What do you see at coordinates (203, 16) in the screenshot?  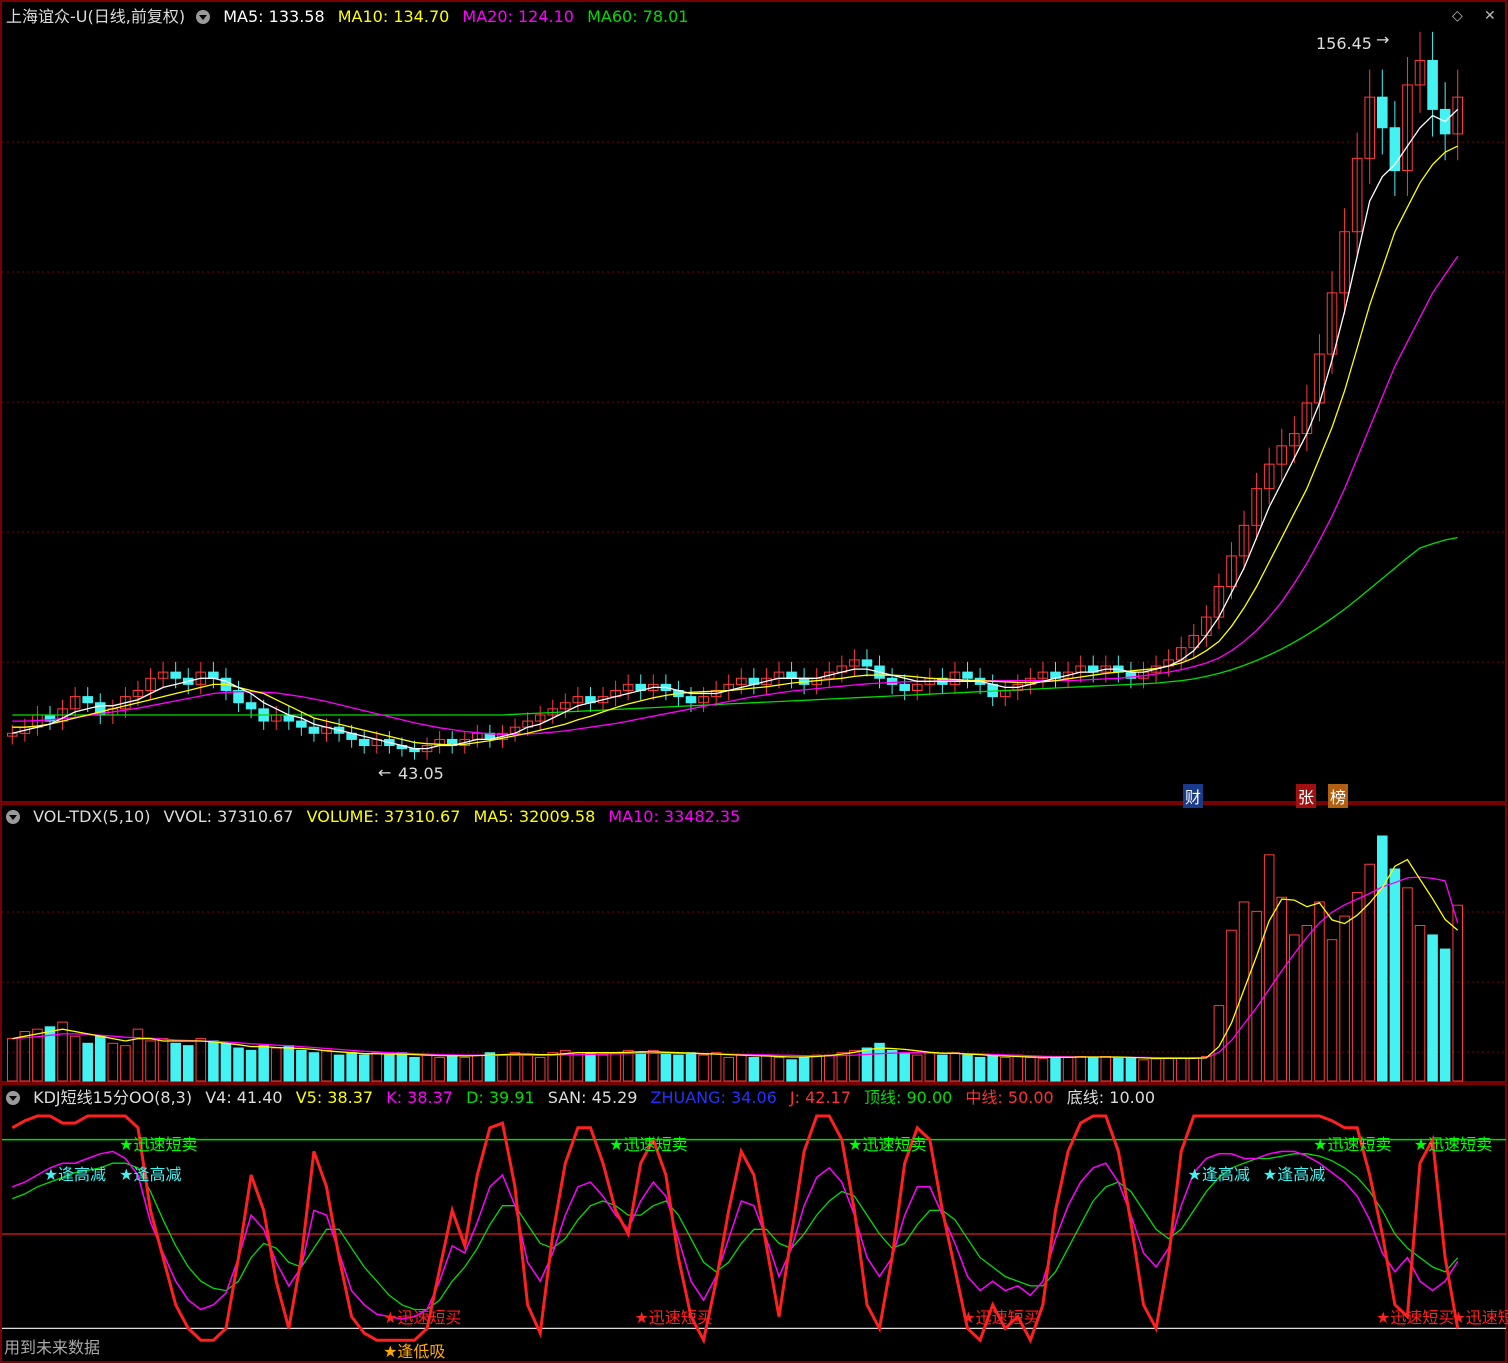 I see `indicator-menu-icon` at bounding box center [203, 16].